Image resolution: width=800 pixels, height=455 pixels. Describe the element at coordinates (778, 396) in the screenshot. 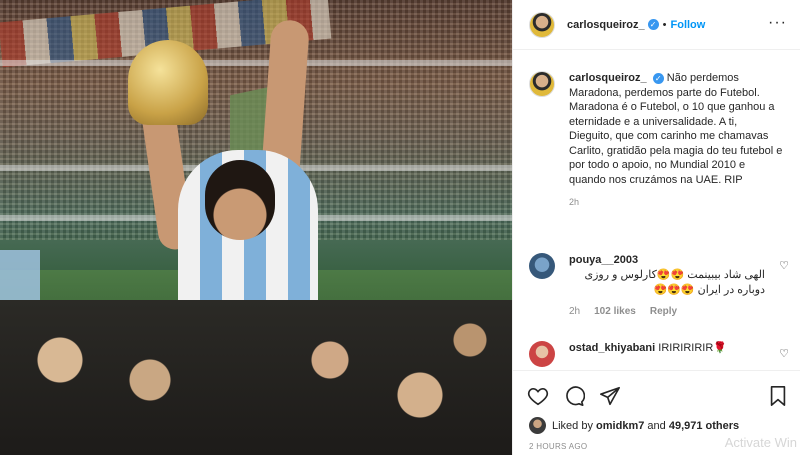

I see `bookmark-icon` at that location.